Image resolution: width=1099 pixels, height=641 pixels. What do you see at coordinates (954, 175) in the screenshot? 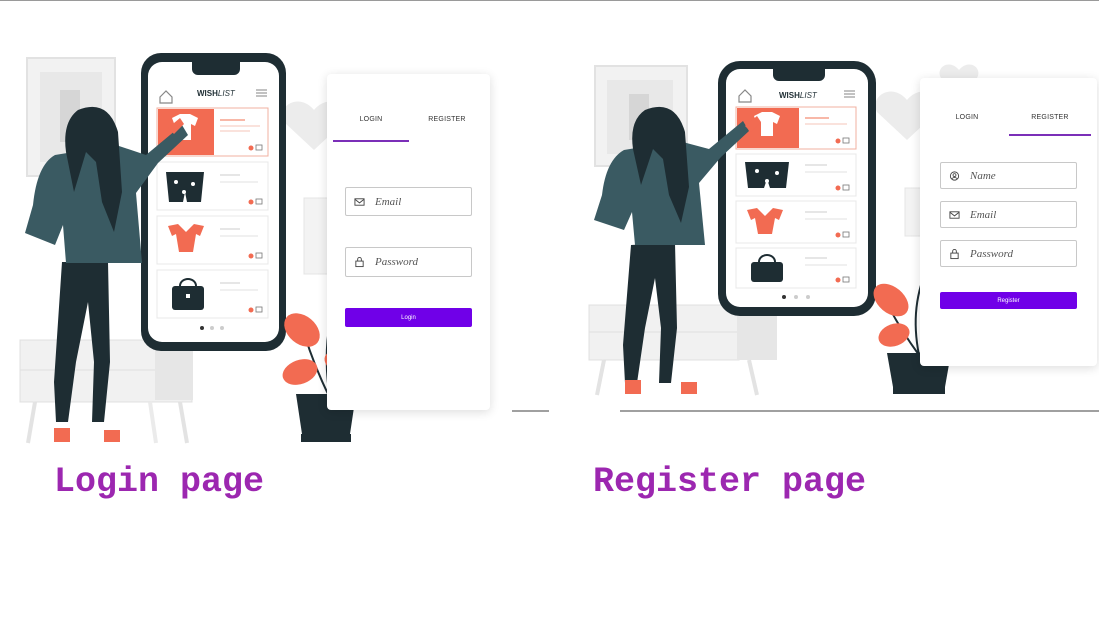
I see `user-icon` at bounding box center [954, 175].